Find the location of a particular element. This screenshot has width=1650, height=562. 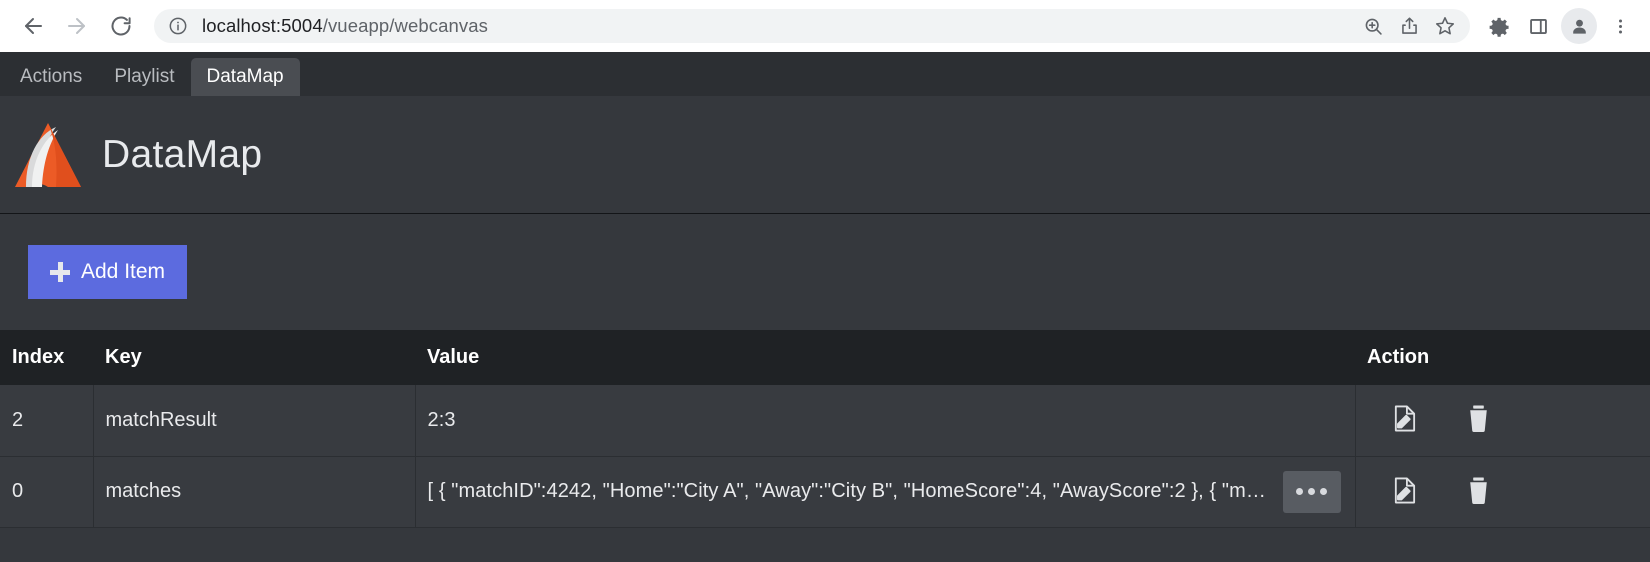

tab-playlist-label: Playlist is located at coordinates (144, 76).